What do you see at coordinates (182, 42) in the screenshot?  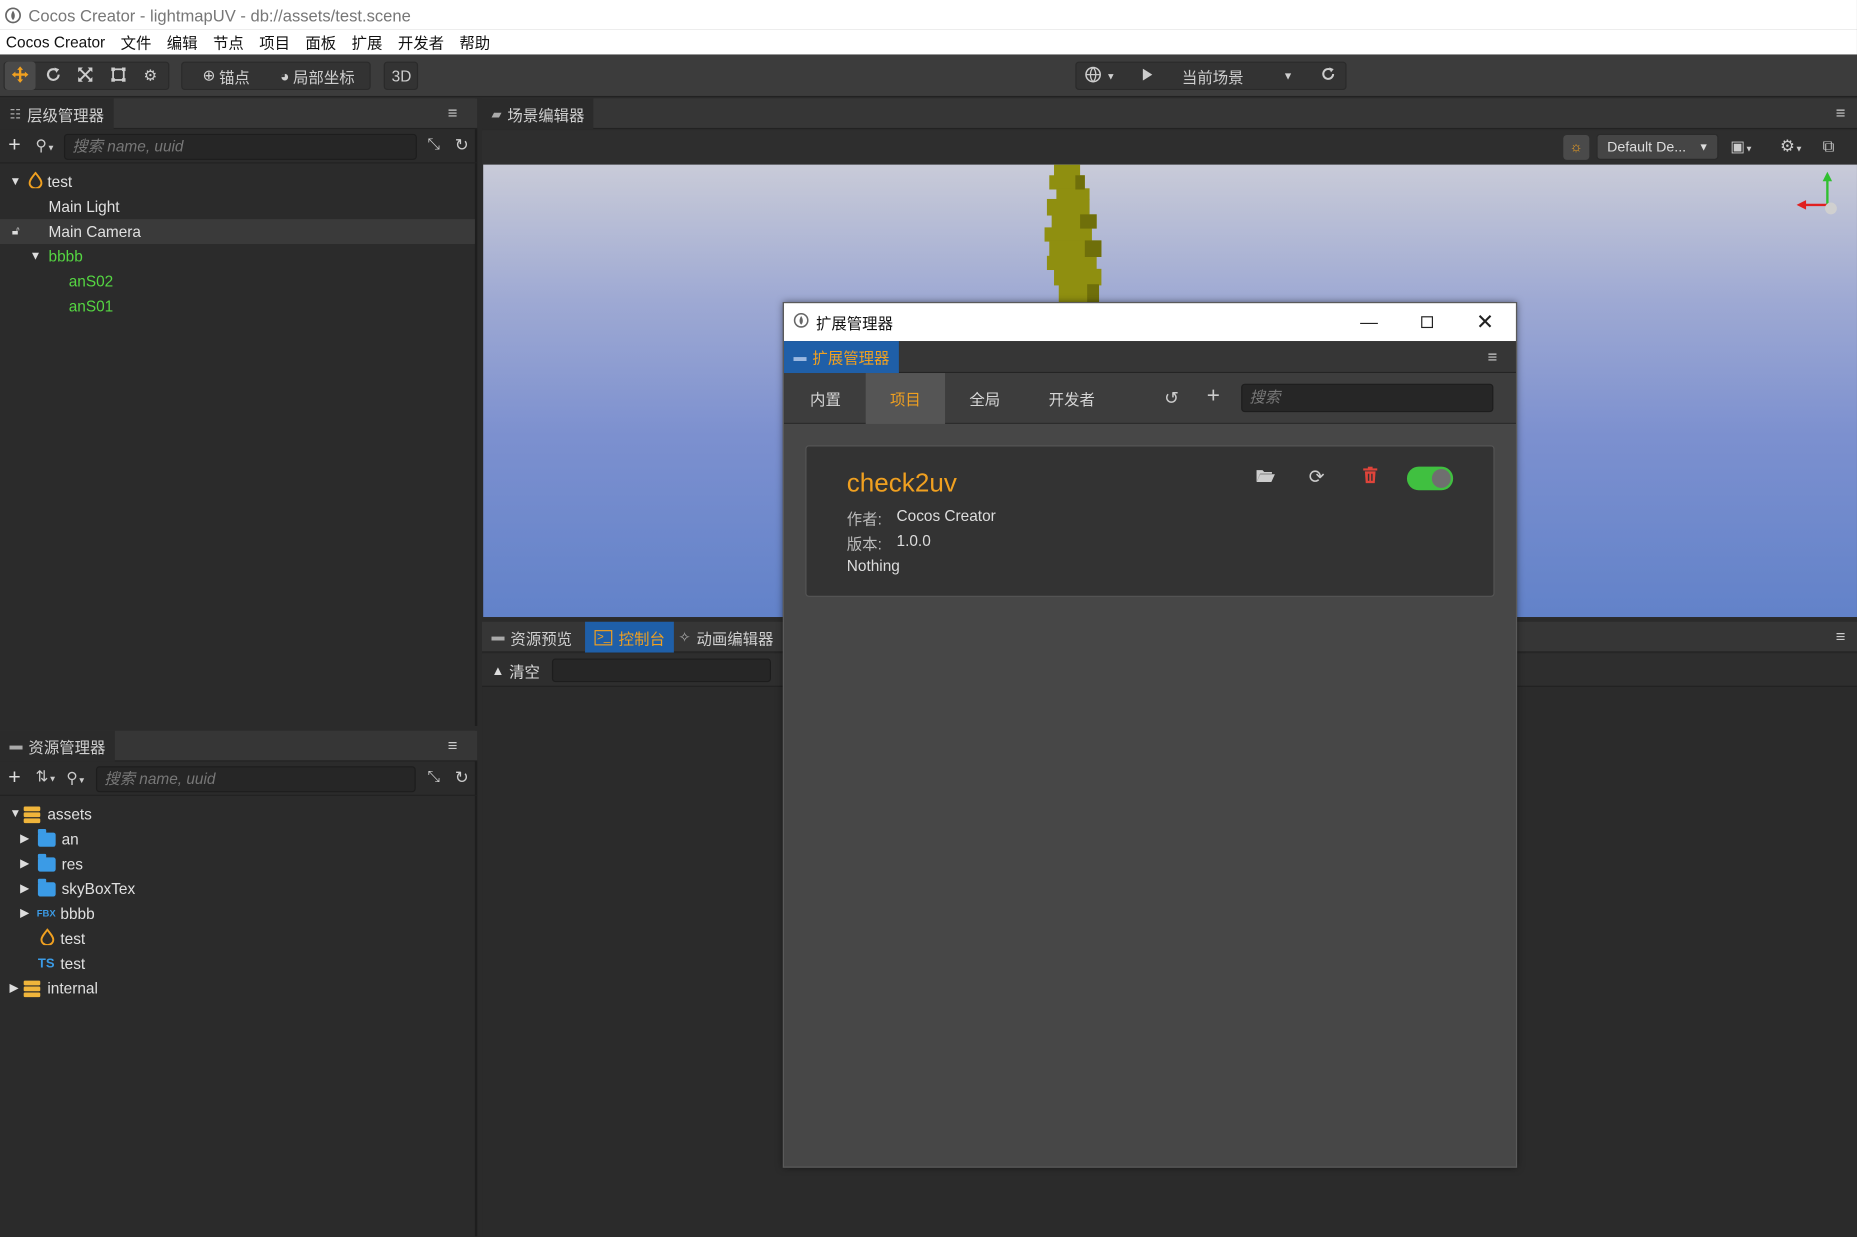 I see `menu-edit: 编辑` at bounding box center [182, 42].